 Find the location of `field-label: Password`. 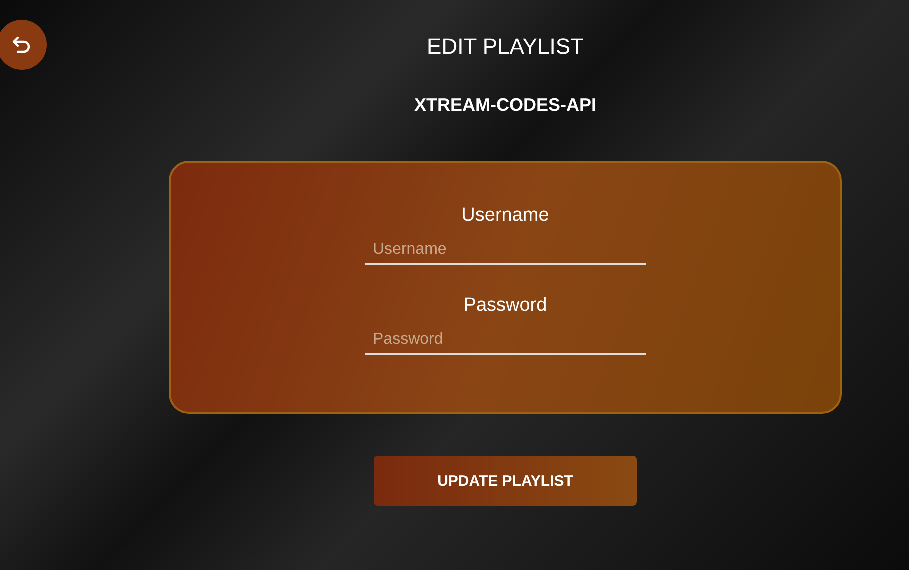

field-label: Password is located at coordinates (506, 306).